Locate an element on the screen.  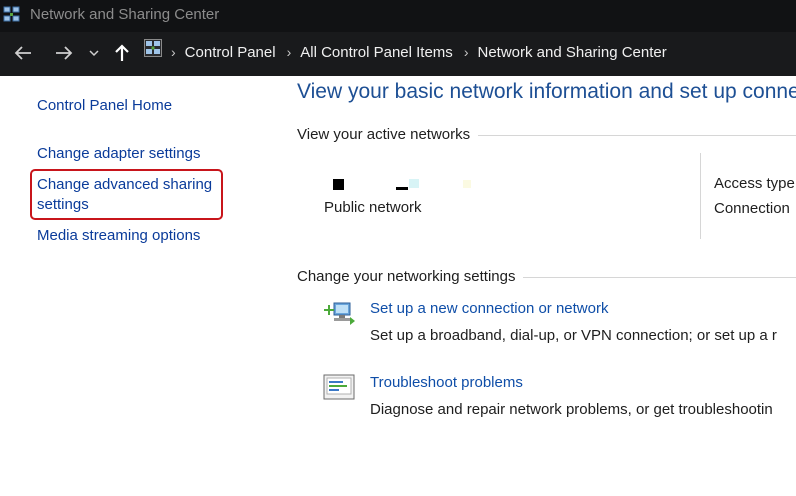
title-bar: Network and Sharing Center is located at coordinates (398, 16).